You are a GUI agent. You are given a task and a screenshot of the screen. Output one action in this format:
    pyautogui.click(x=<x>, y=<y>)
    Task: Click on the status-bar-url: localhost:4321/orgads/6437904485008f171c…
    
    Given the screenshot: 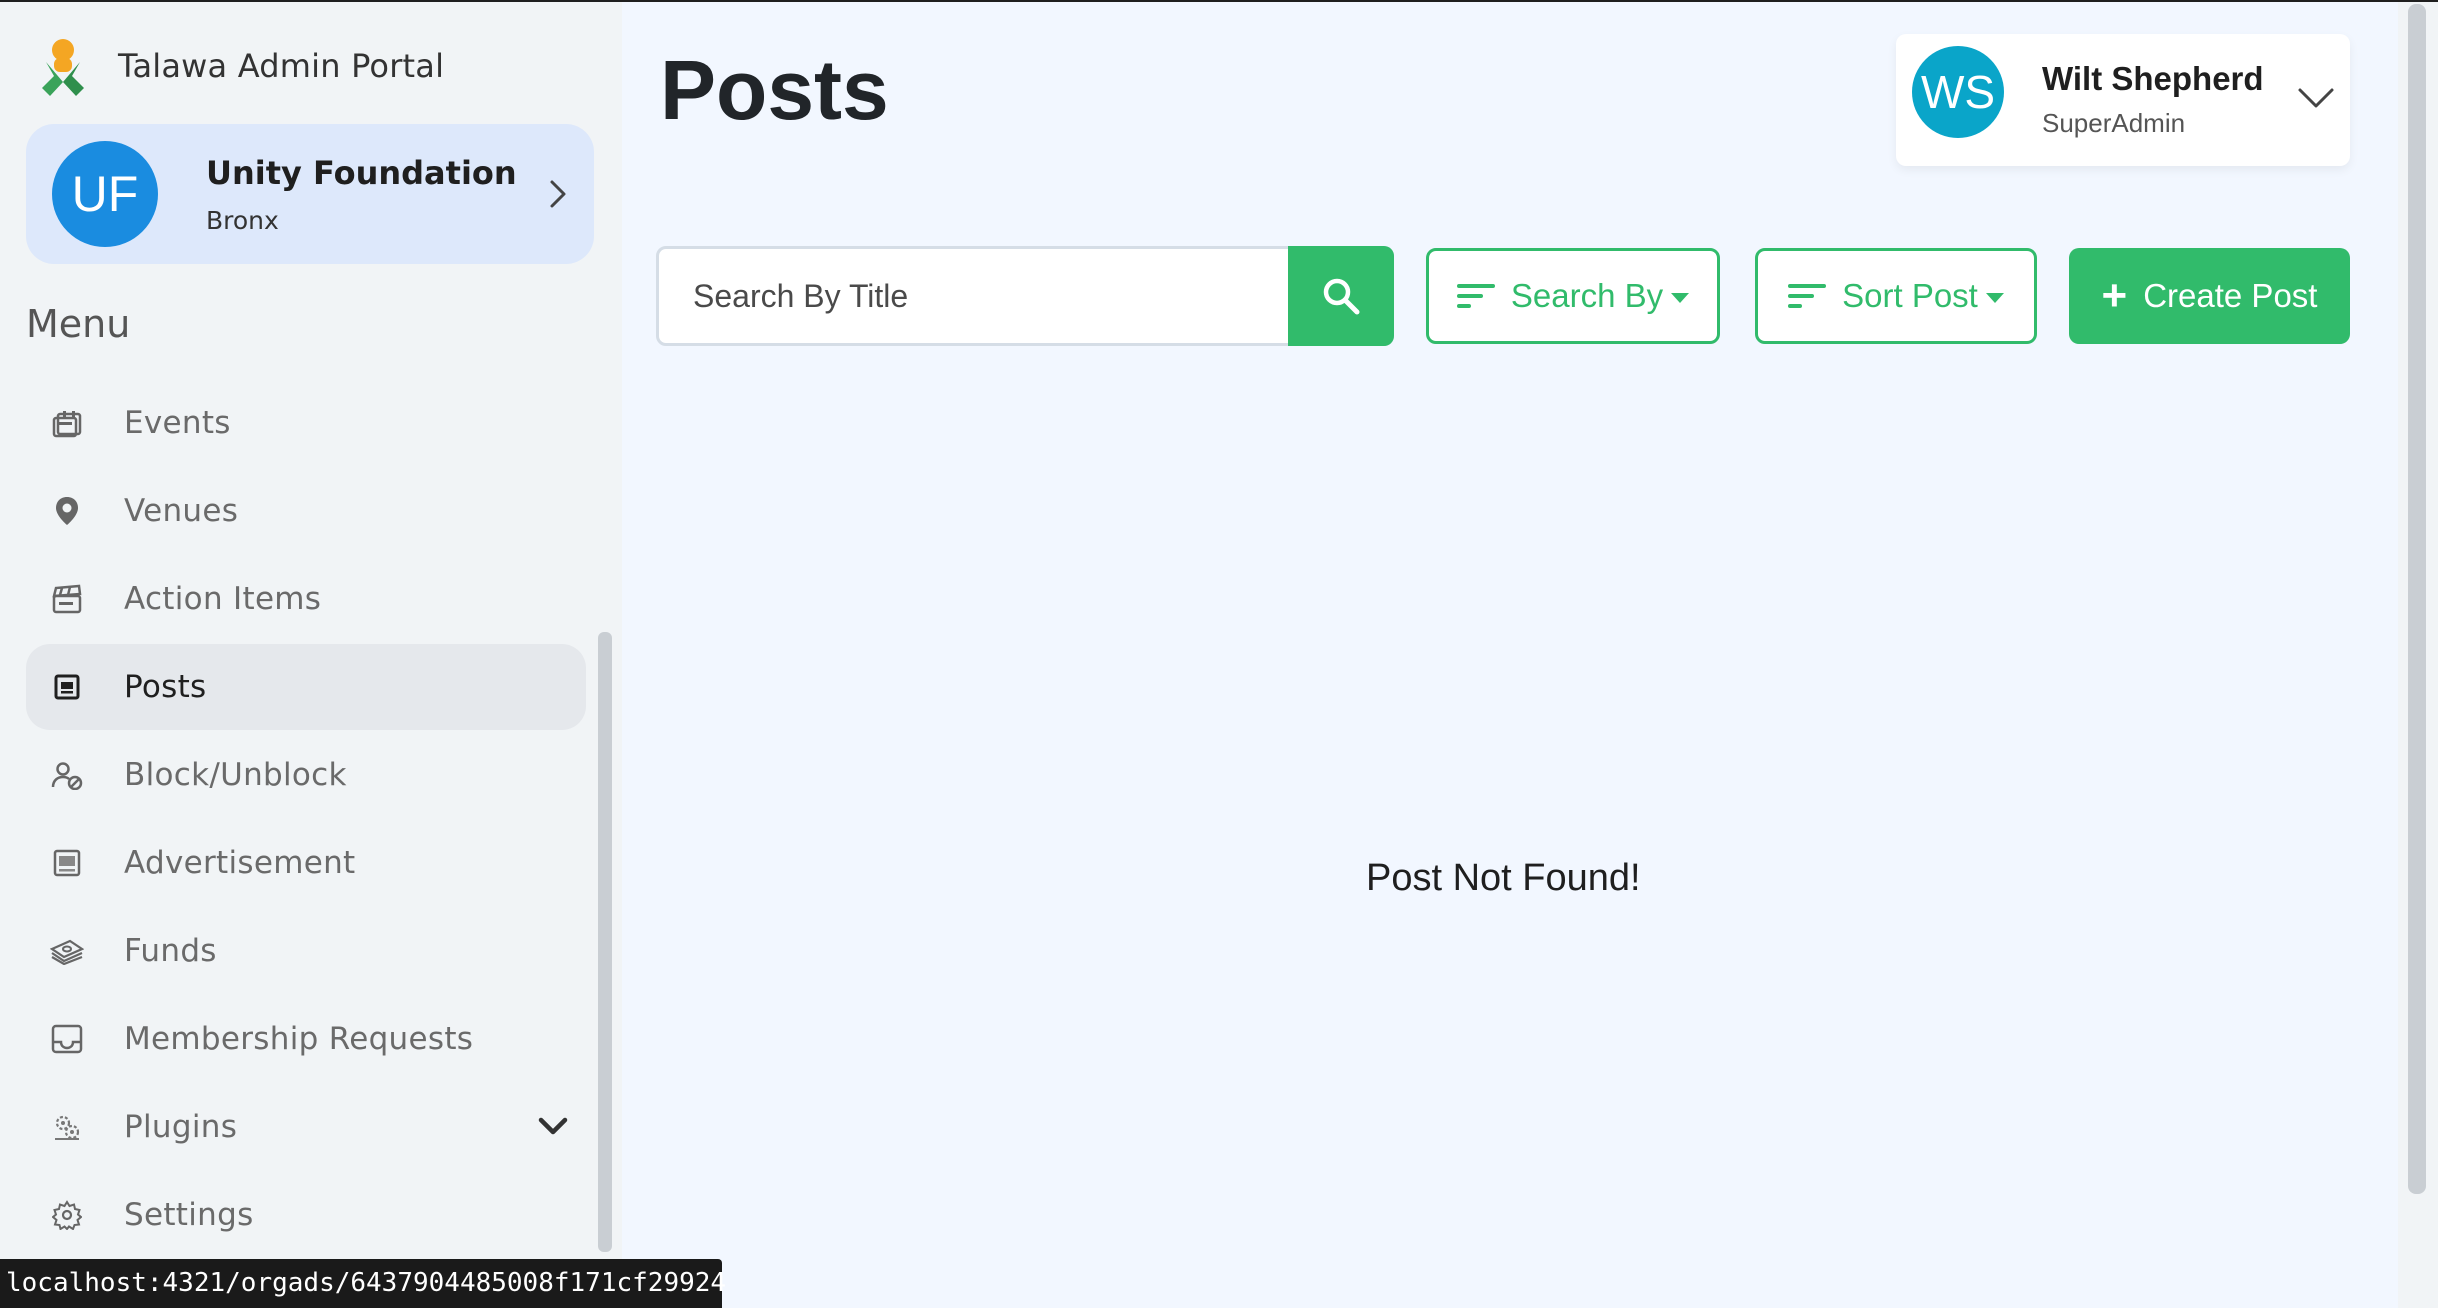 What is the action you would take?
    pyautogui.click(x=363, y=1283)
    